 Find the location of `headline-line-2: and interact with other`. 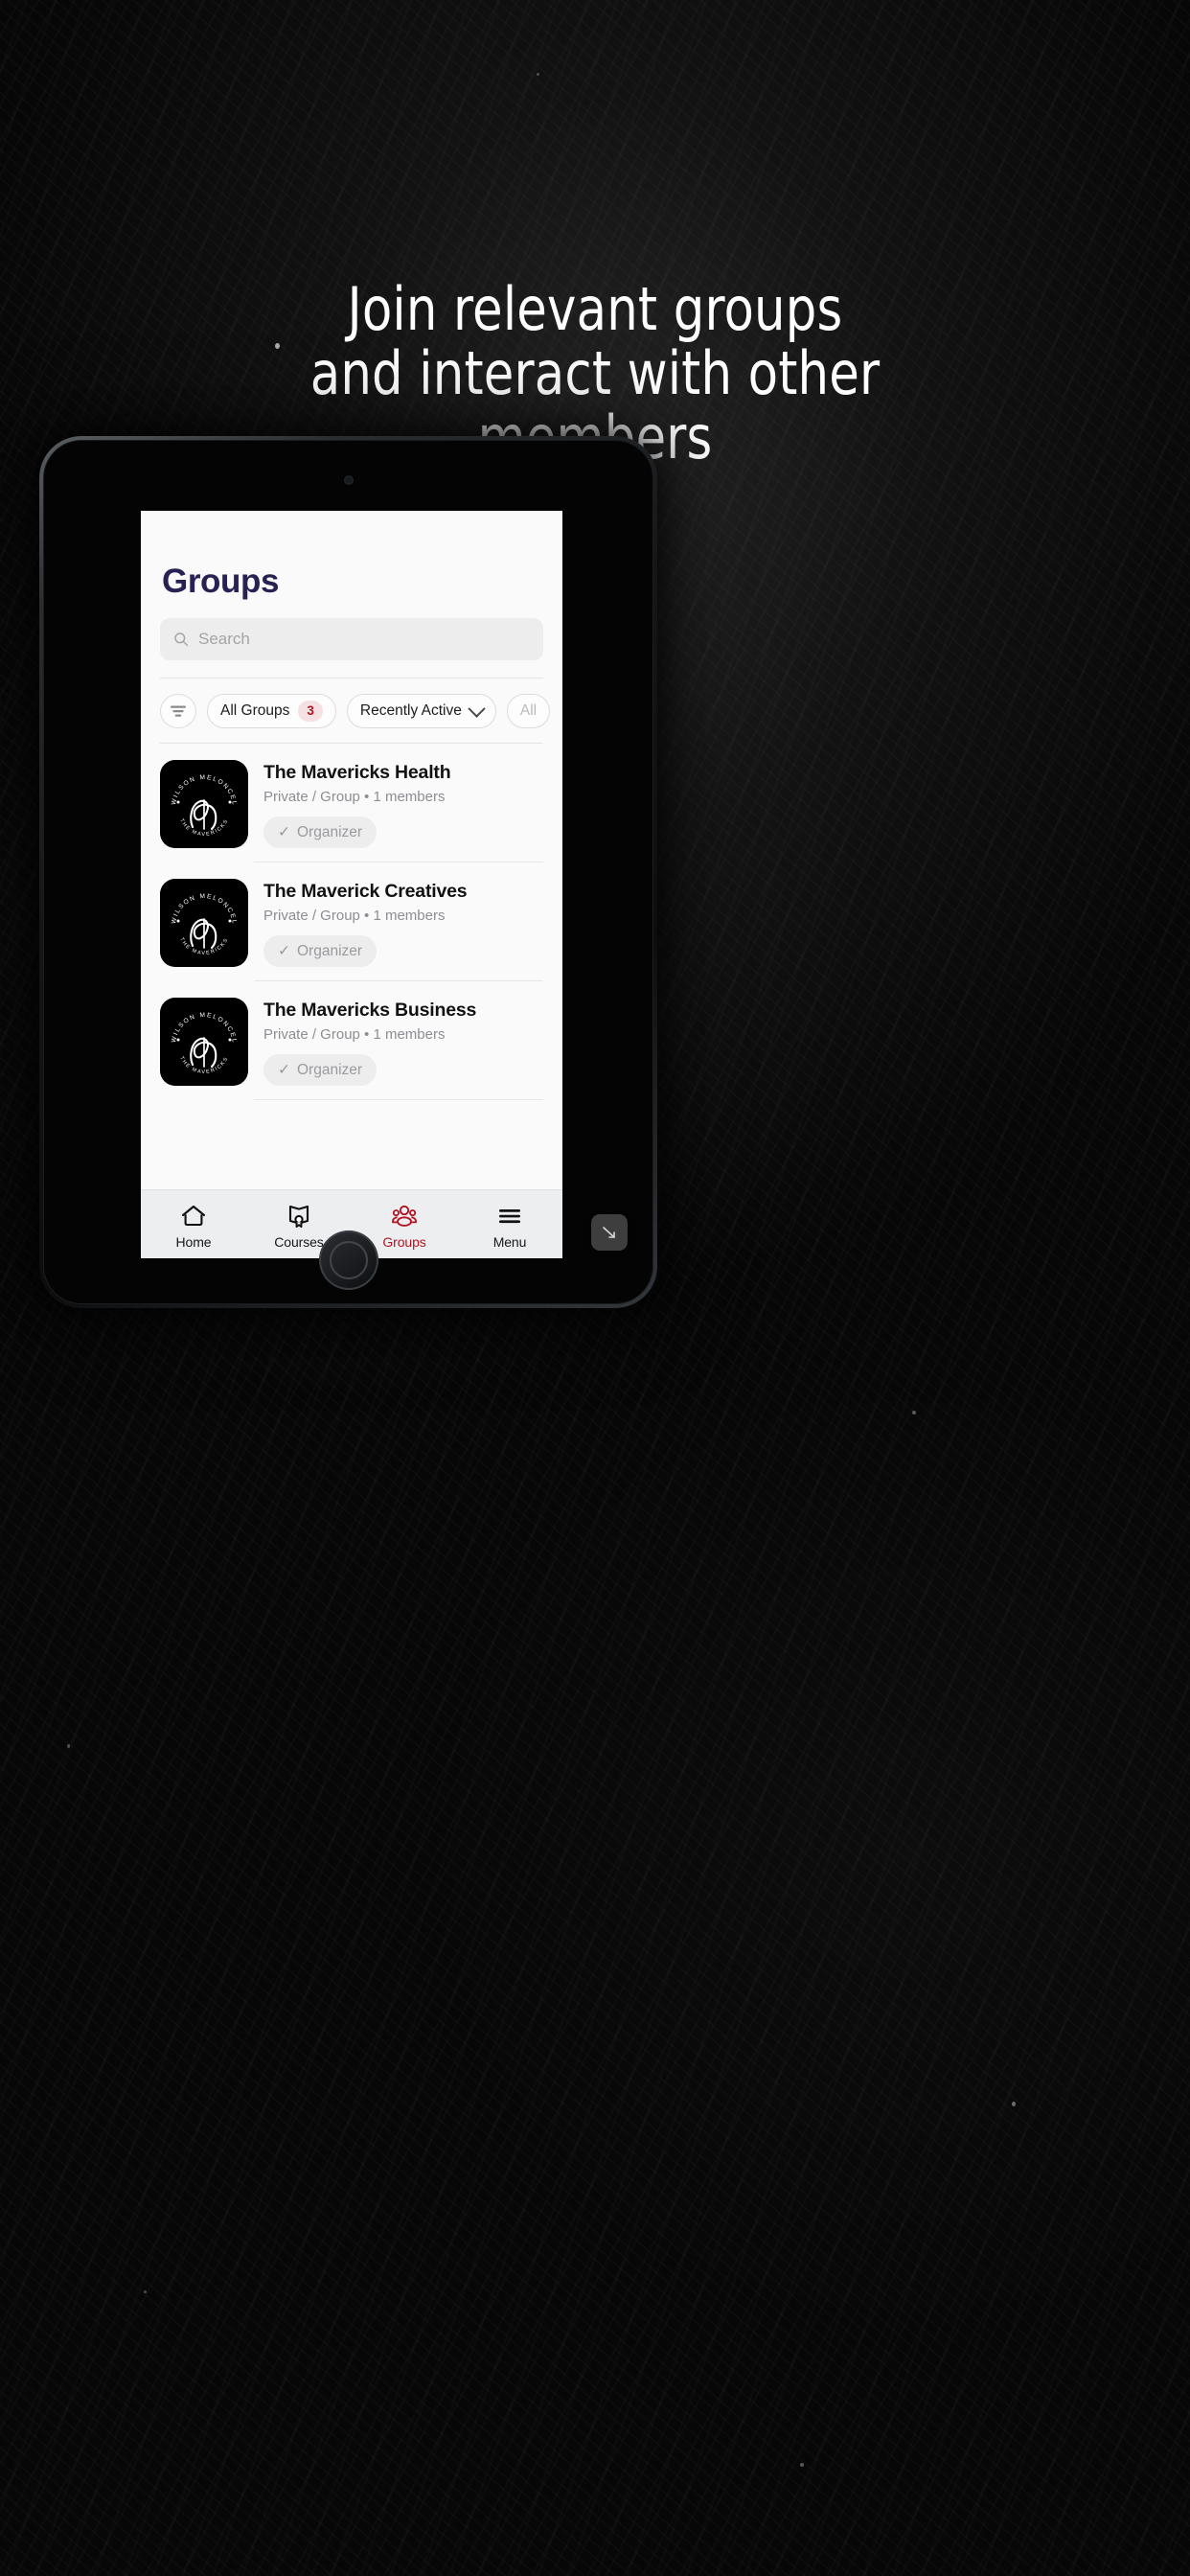

headline-line-2: and interact with other is located at coordinates (595, 373).